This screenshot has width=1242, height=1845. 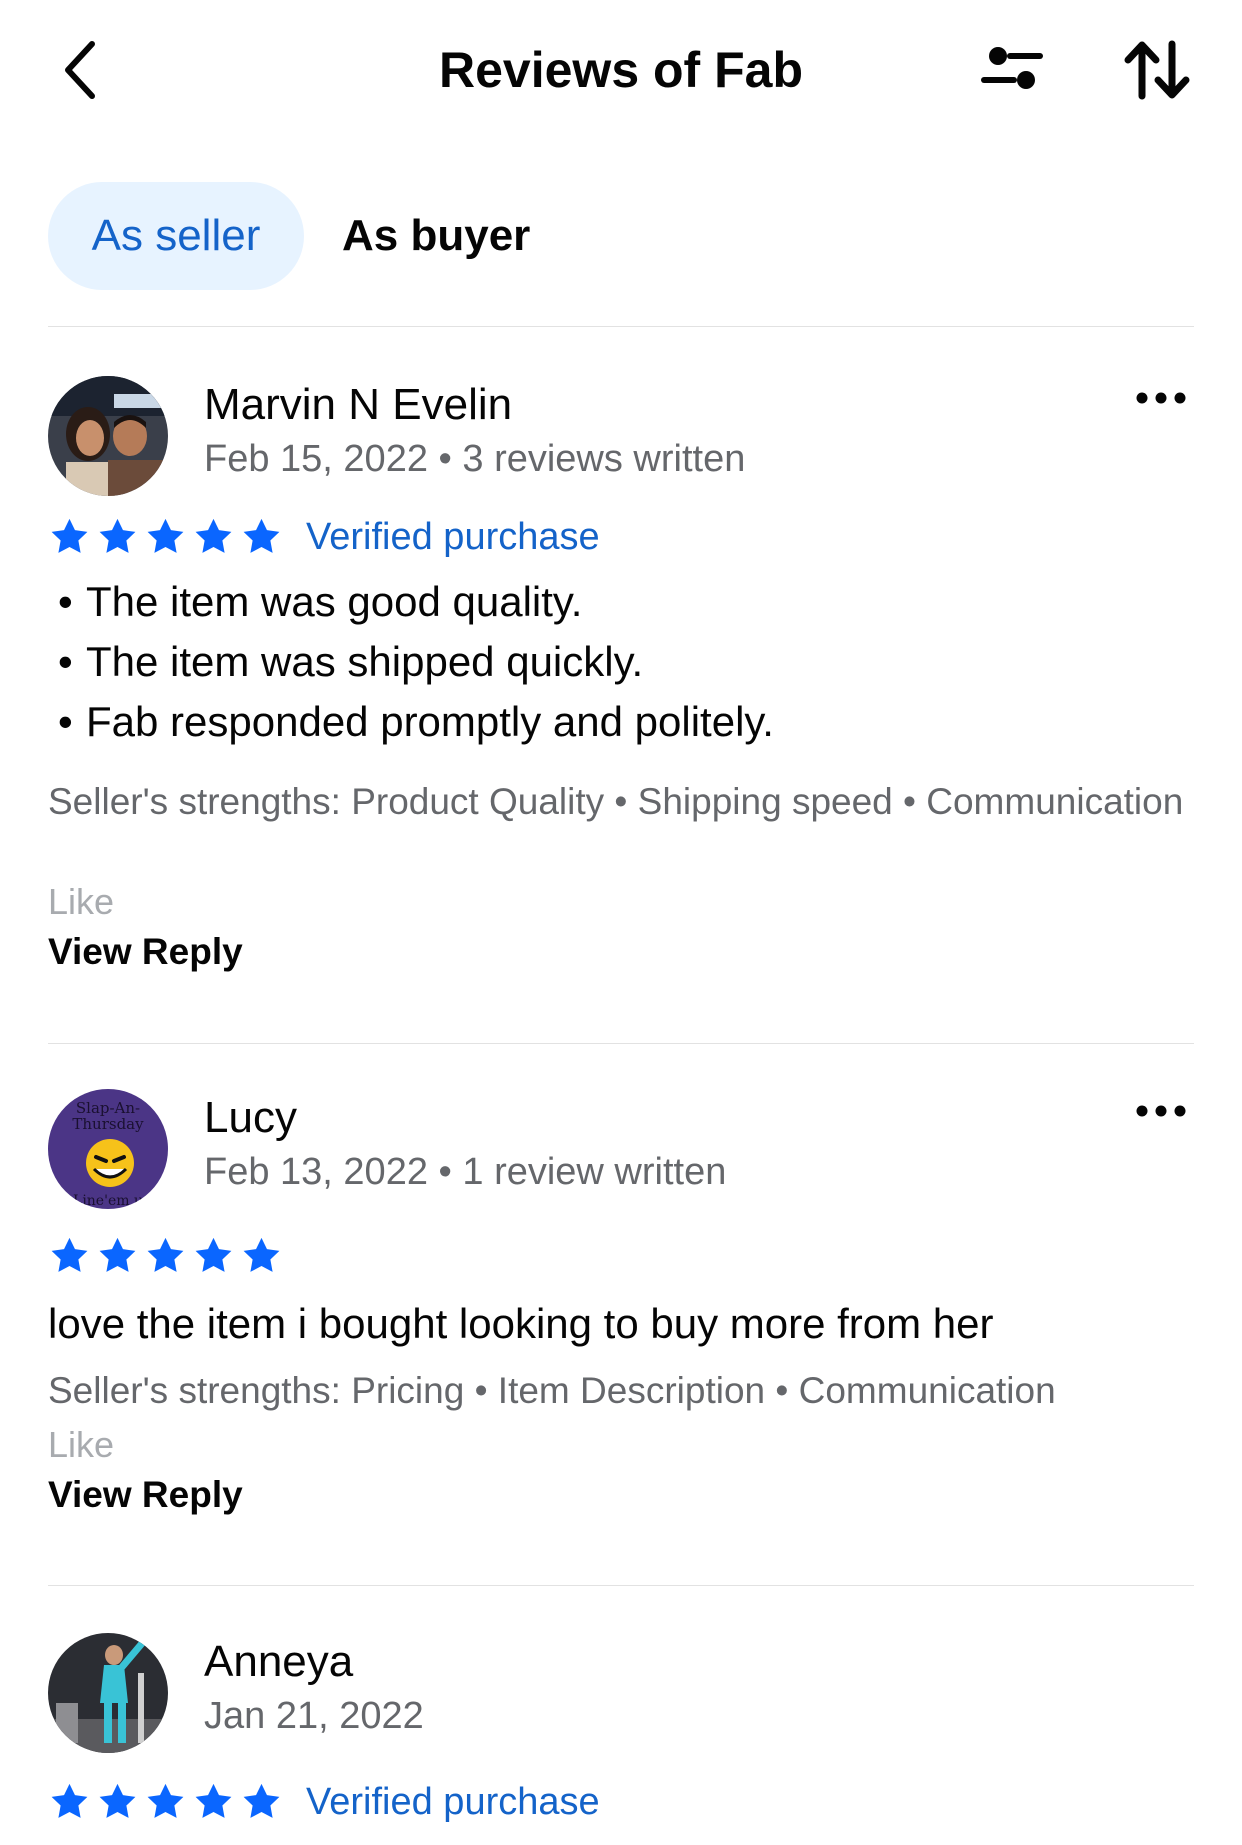 I want to click on list-item: • The item was good quality., so click(x=320, y=601).